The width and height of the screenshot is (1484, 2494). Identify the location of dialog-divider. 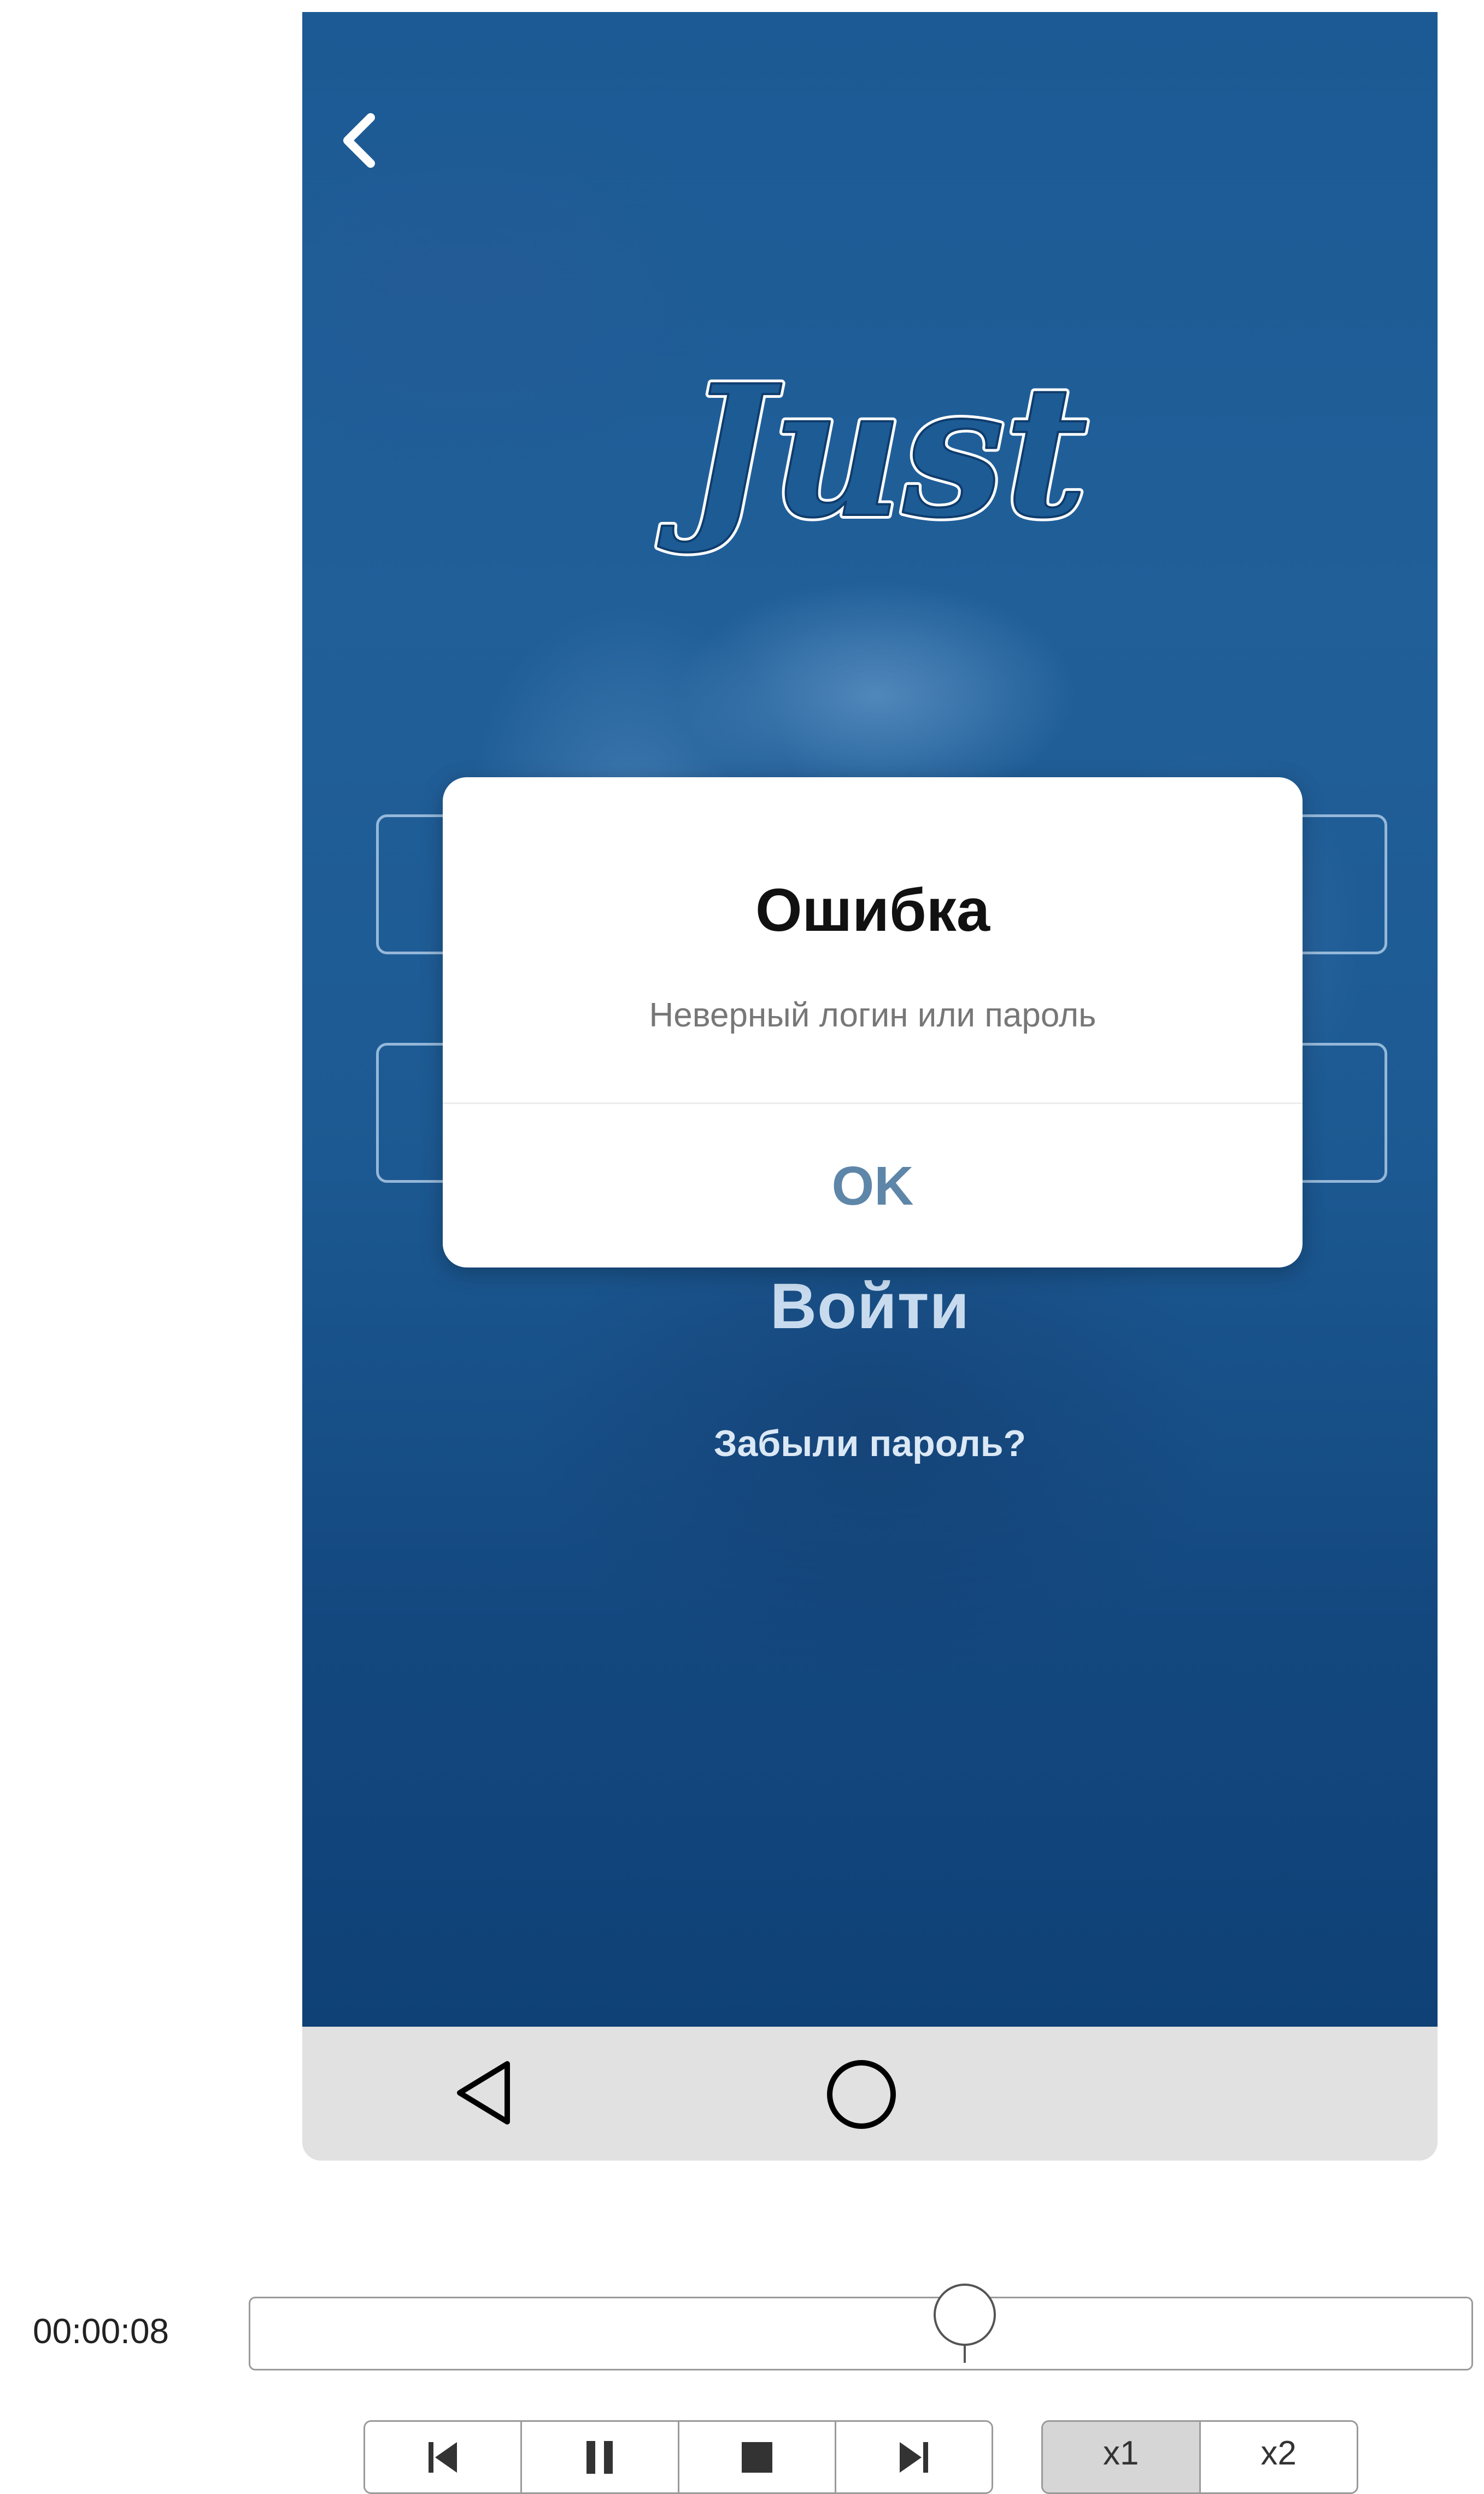
(873, 1103).